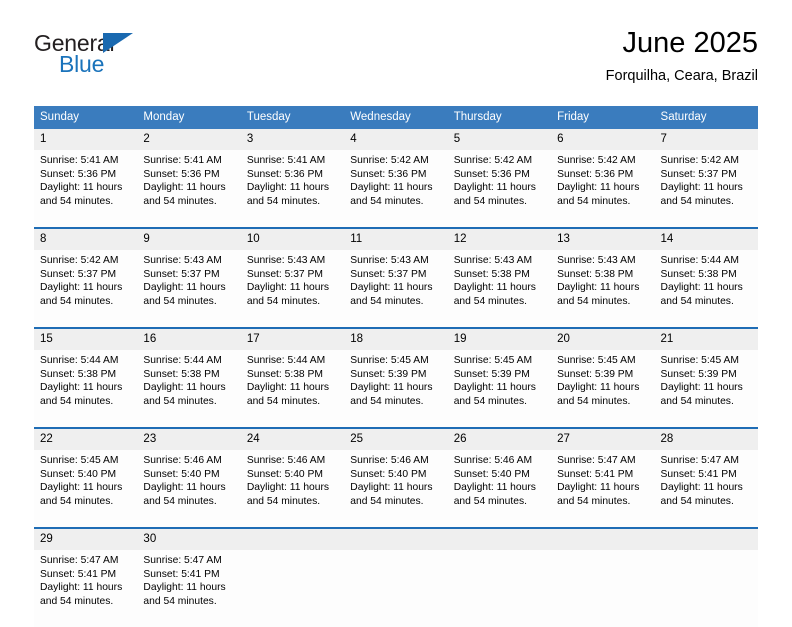 The height and width of the screenshot is (627, 792). I want to click on weekday-header-friday: Friday, so click(603, 117).